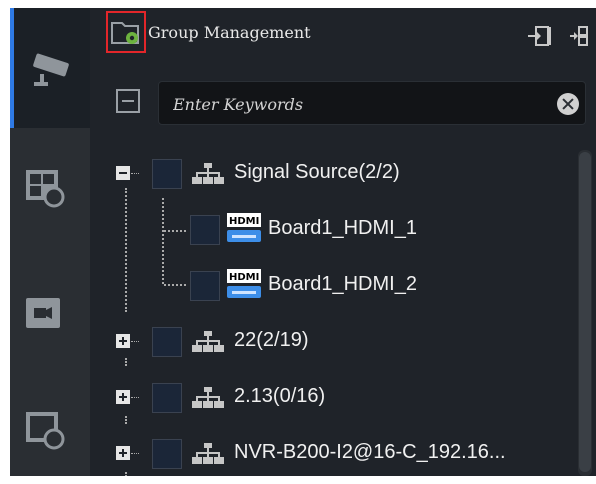 The height and width of the screenshot is (484, 596). I want to click on tree-item-label: 2.13(0/16), so click(280, 396).